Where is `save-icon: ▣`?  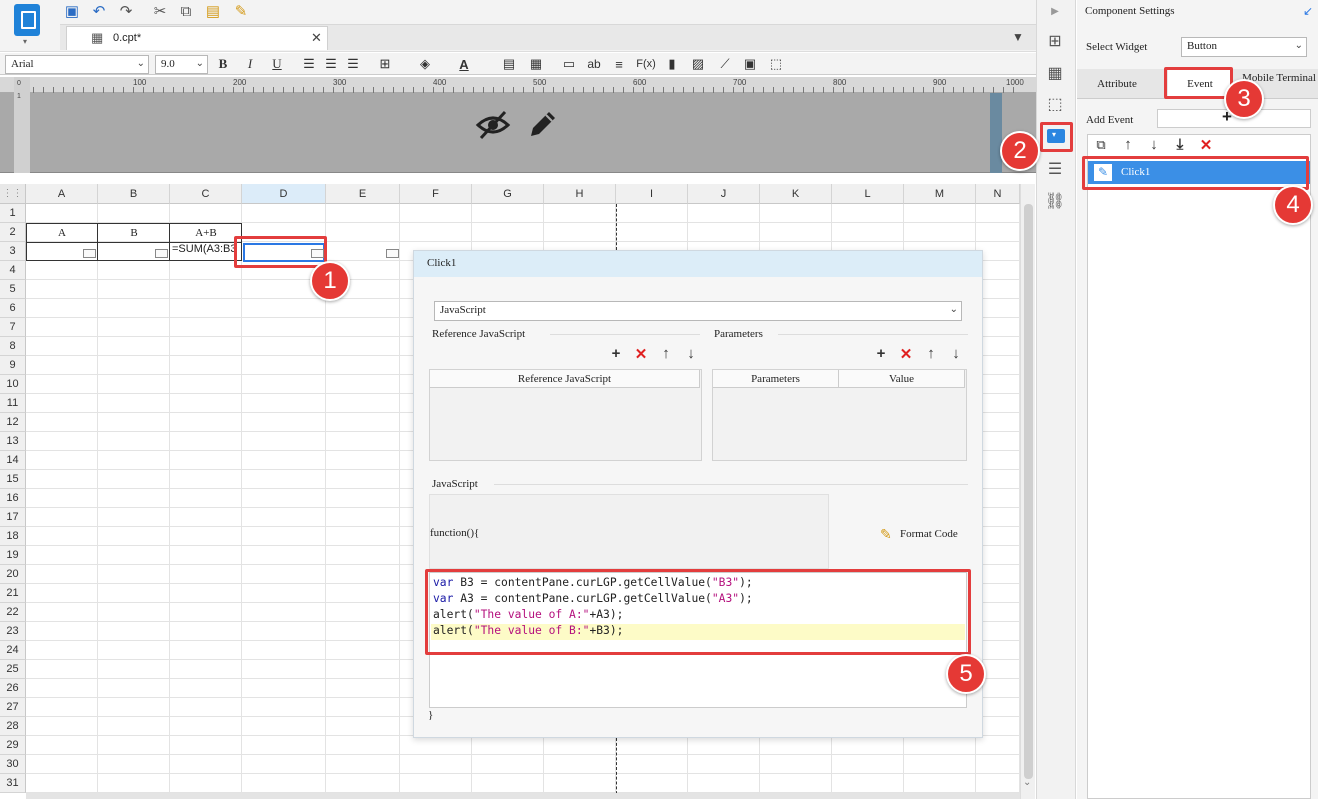
save-icon: ▣ is located at coordinates (72, 11).